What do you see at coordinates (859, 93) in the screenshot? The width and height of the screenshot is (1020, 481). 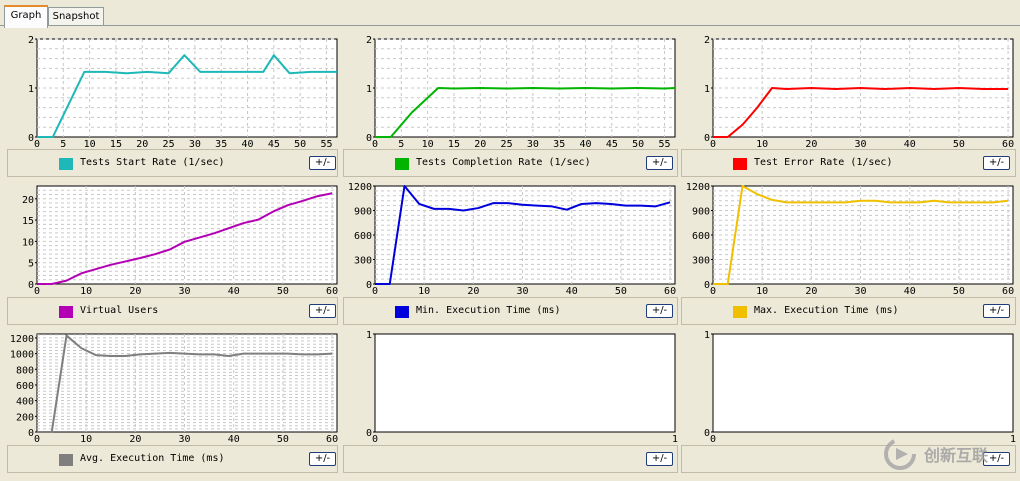 I see `chart-test-error-rate: 0120102030405060Time (sec)` at bounding box center [859, 93].